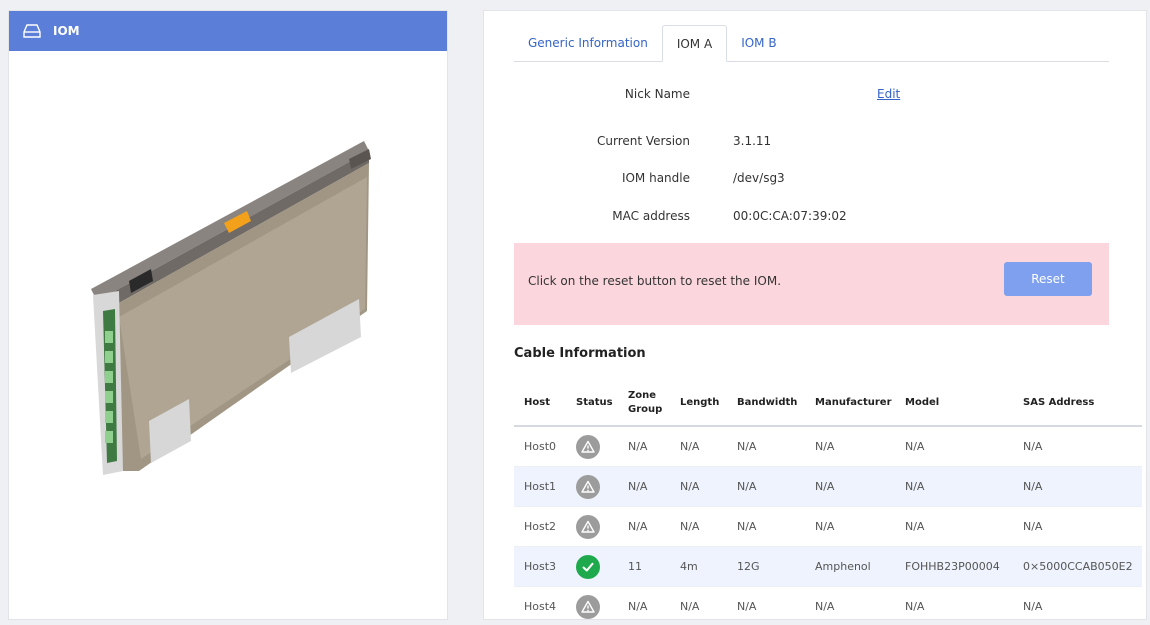 The width and height of the screenshot is (1150, 625). I want to click on current-version-label: Current Version, so click(643, 141).